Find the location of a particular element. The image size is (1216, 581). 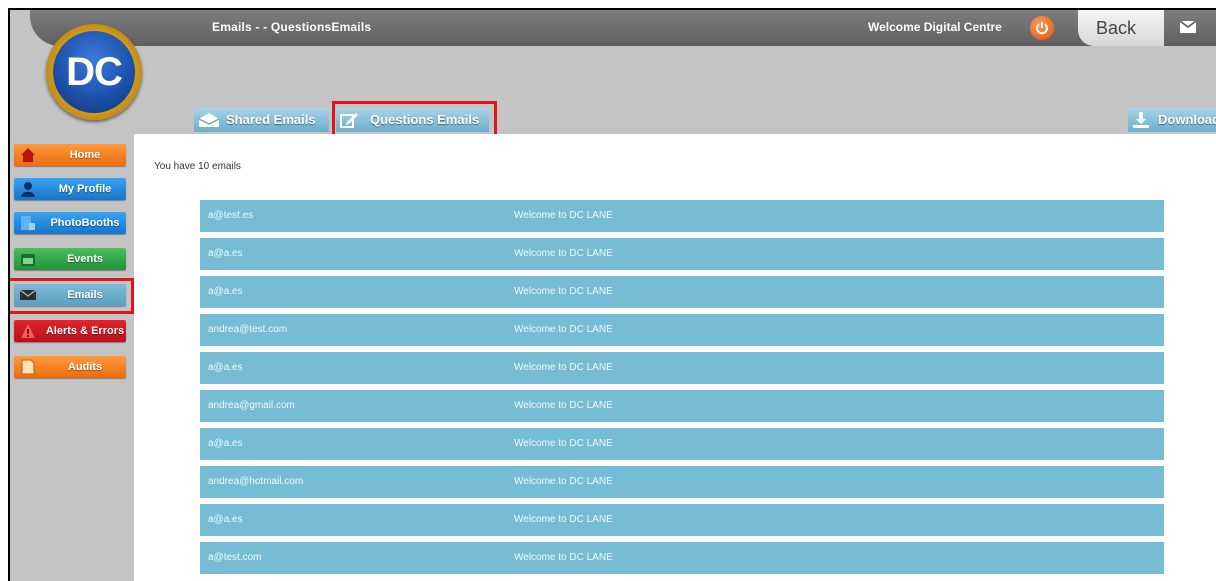

sidebar-item-audits: Audits is located at coordinates (70, 367).